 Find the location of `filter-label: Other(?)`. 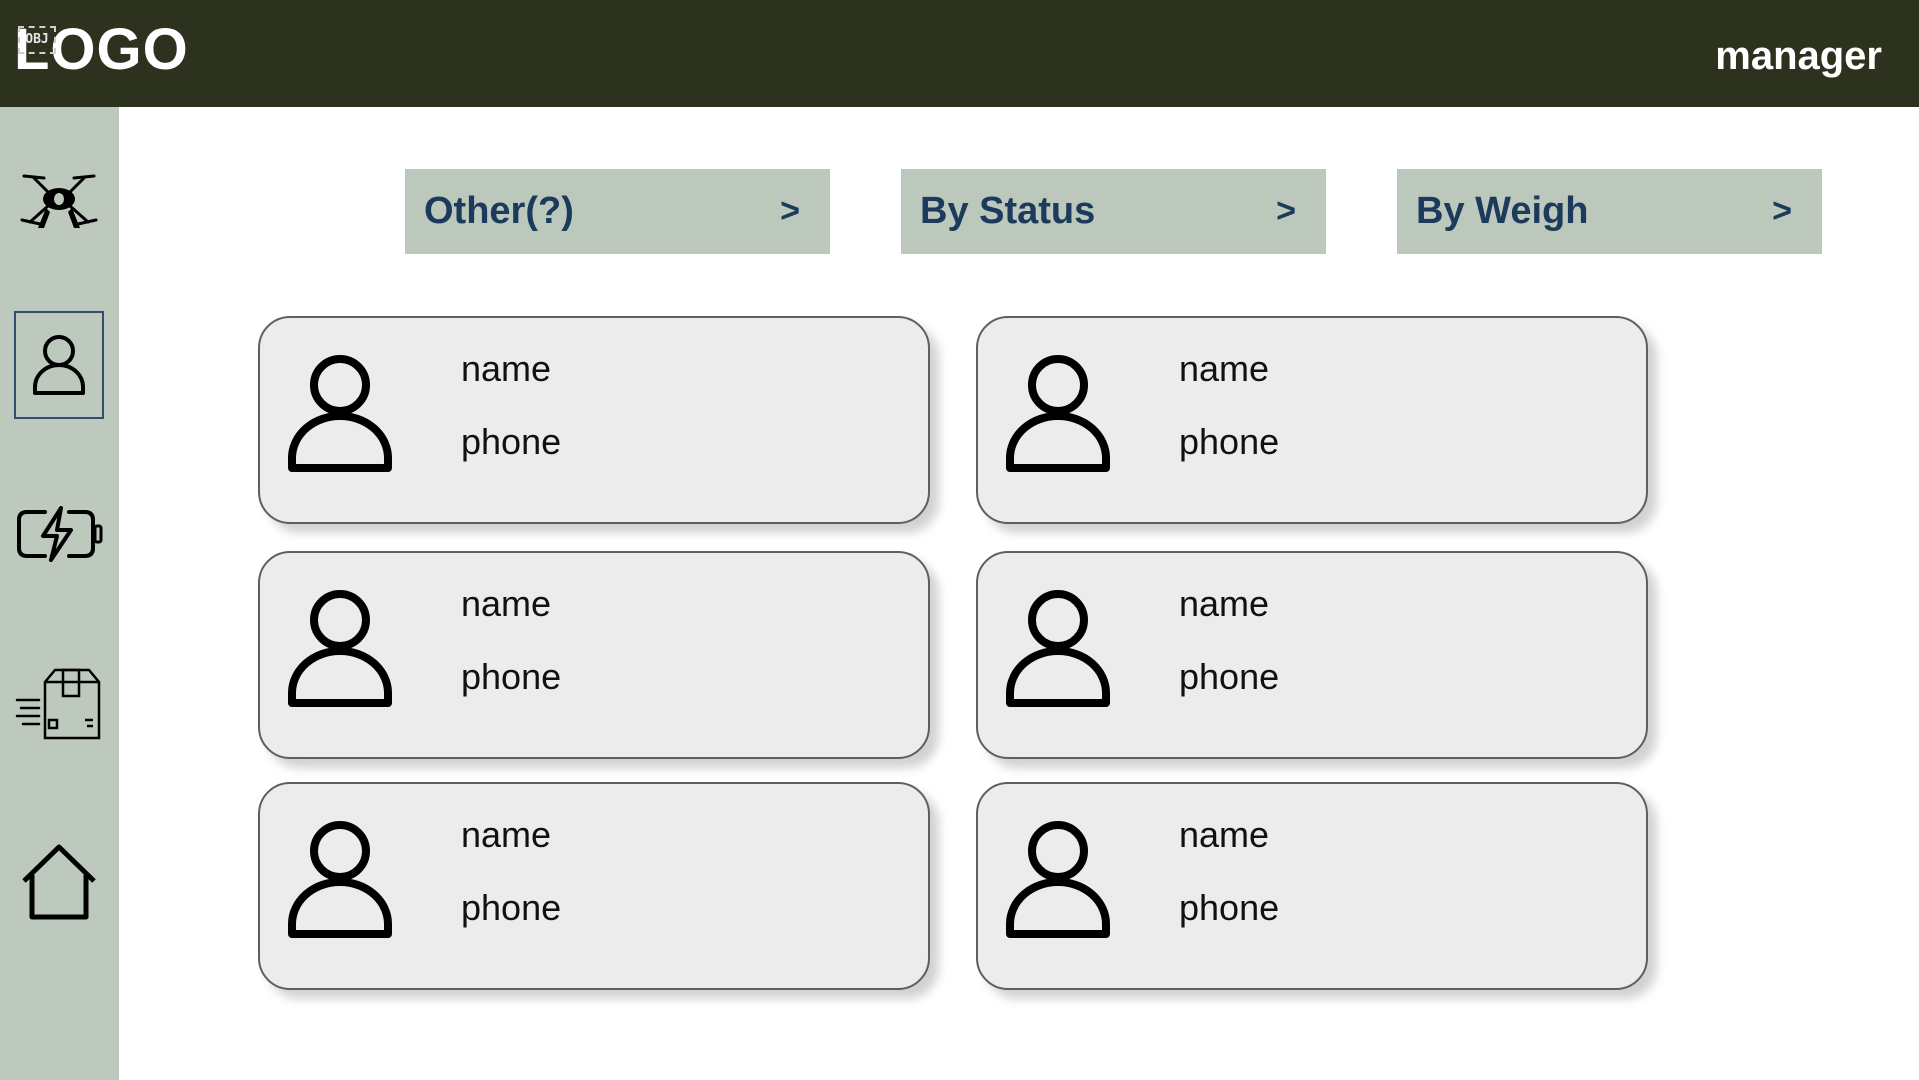

filter-label: Other(?) is located at coordinates (499, 211).